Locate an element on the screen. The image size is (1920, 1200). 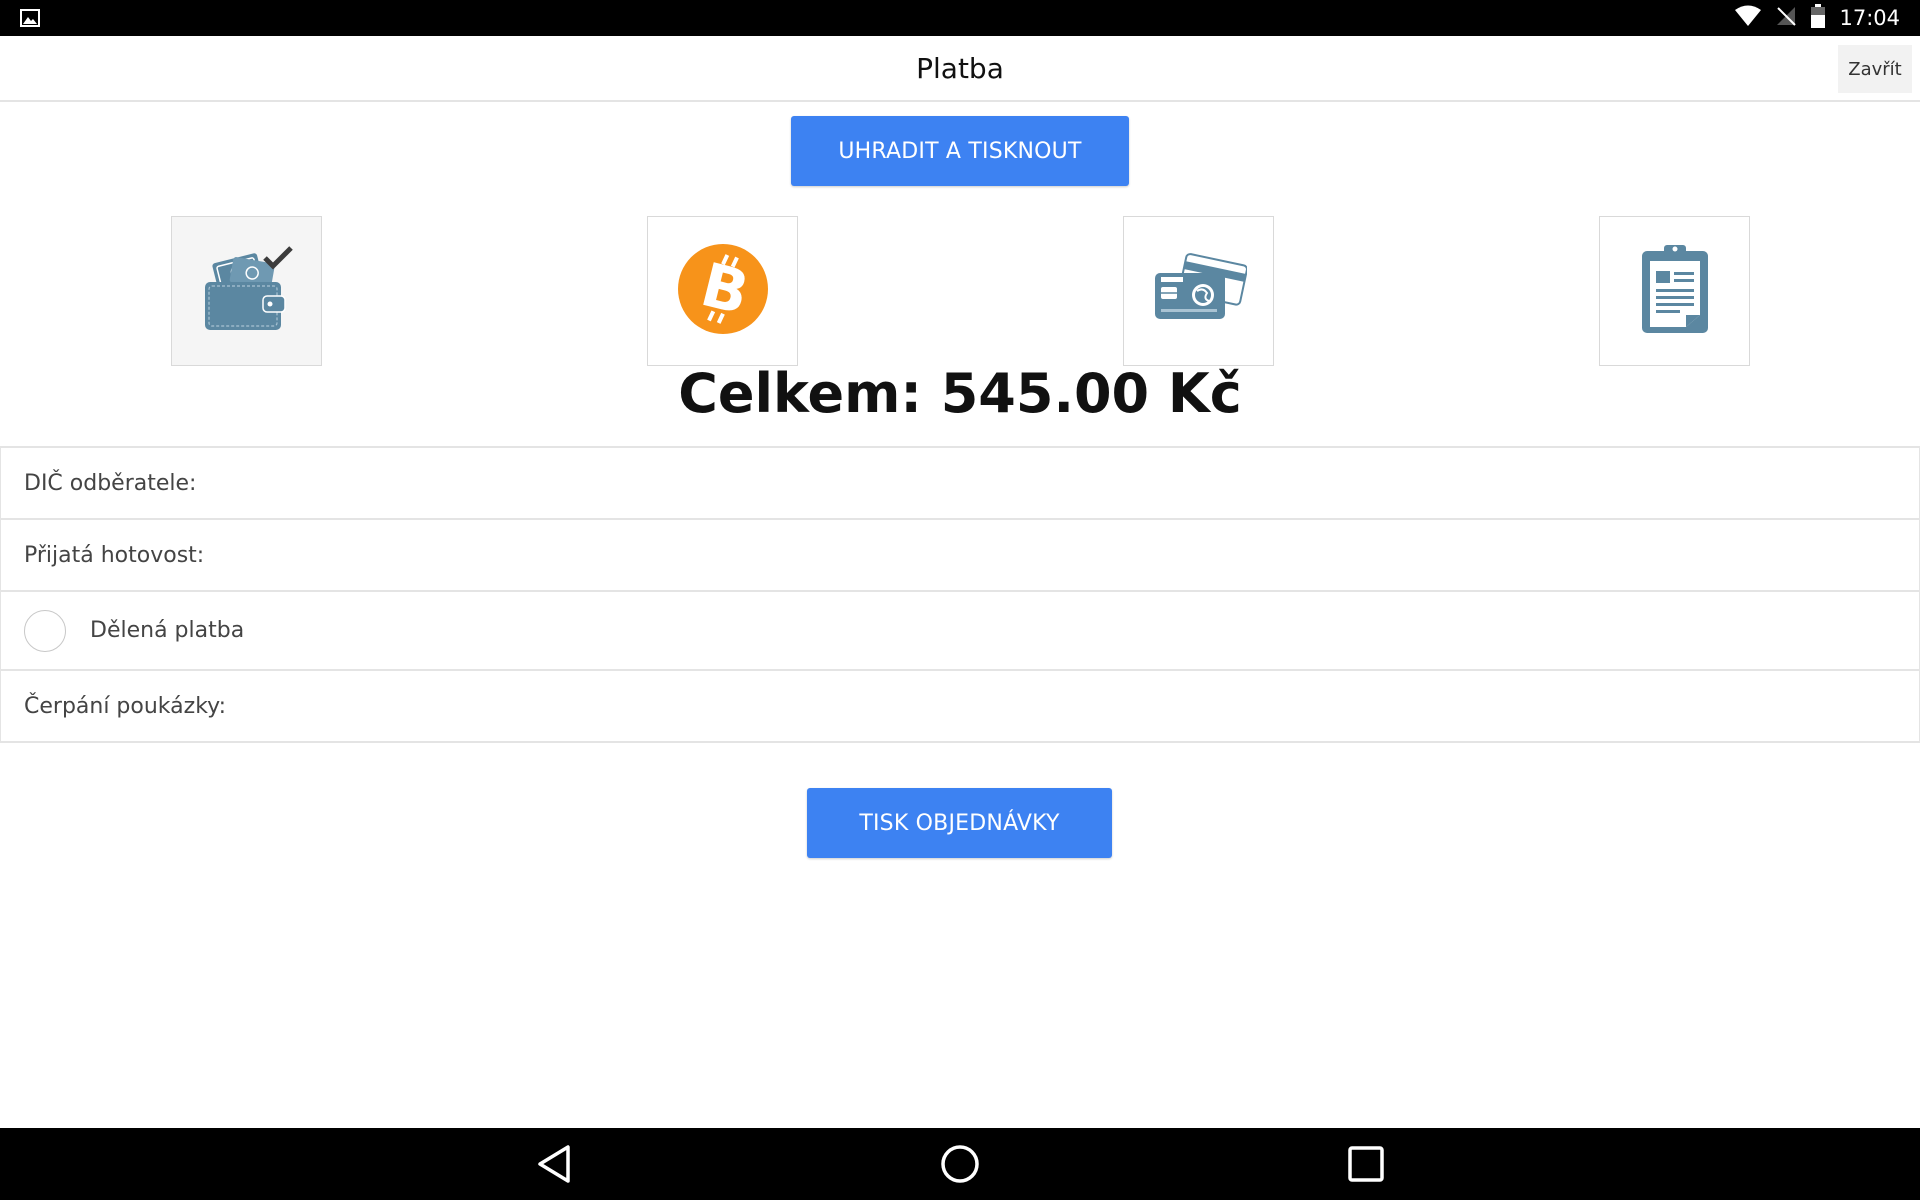
cash-received-row: Přijatá hotovost: is located at coordinates (960, 556).